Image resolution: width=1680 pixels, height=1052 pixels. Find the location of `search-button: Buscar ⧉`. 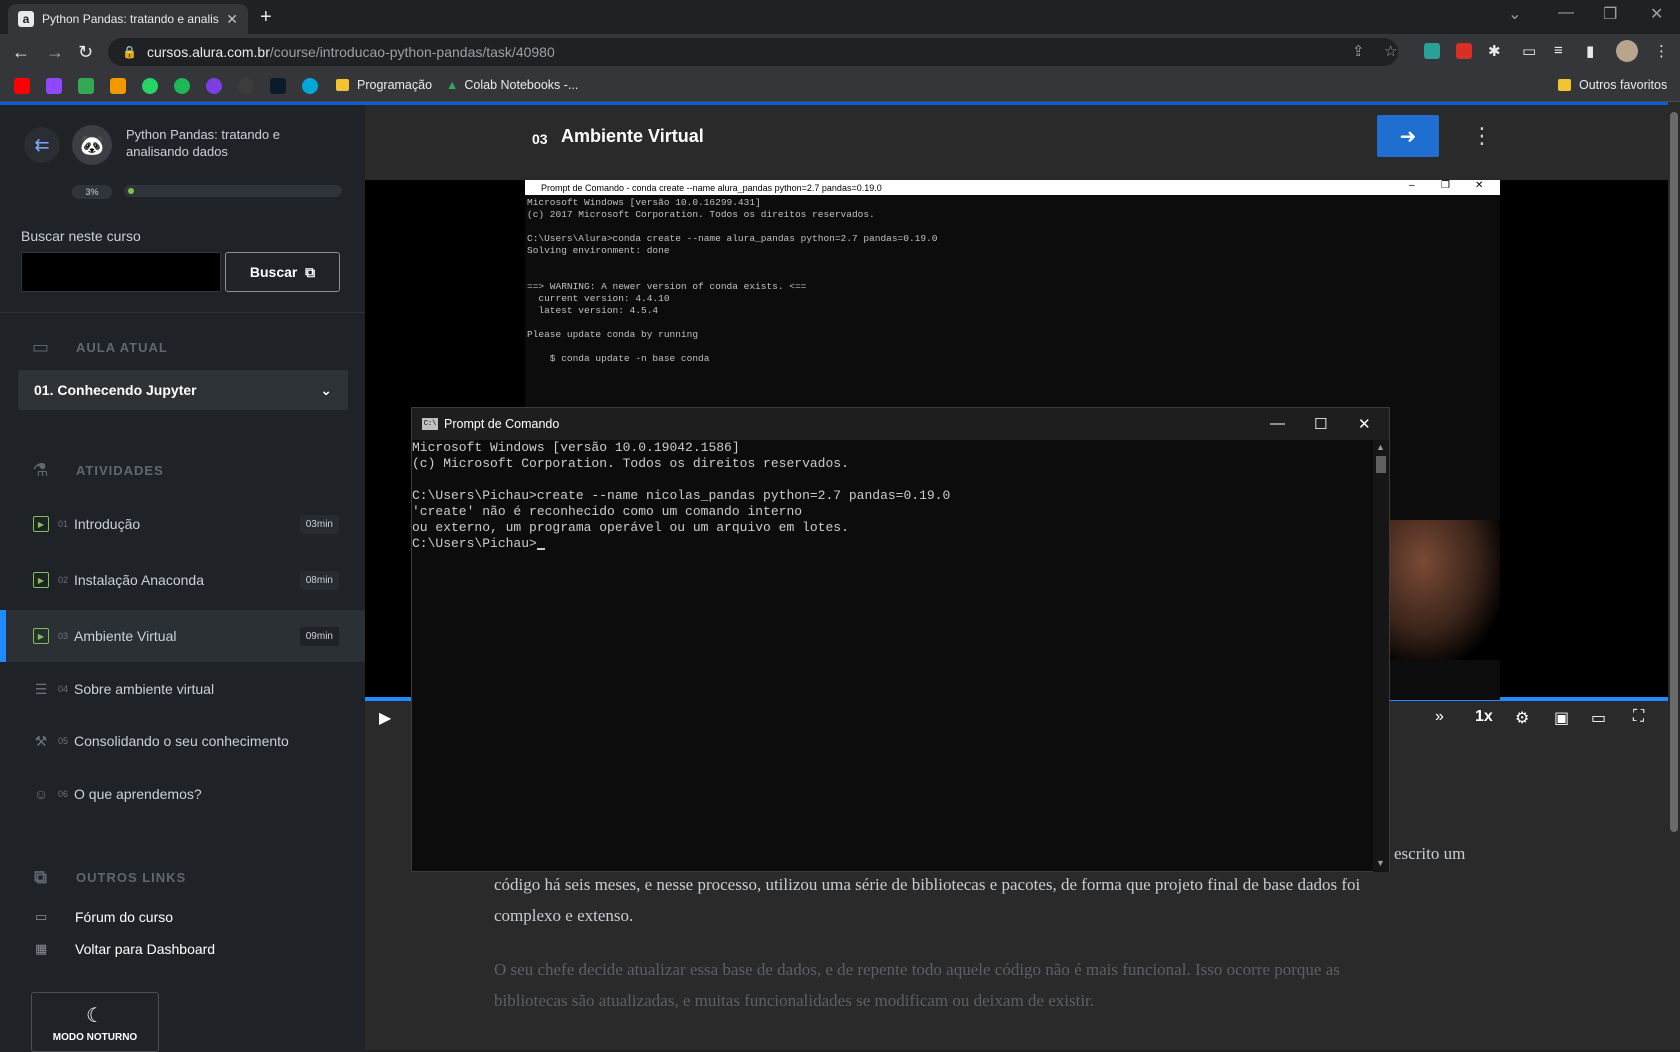

search-button: Buscar ⧉ is located at coordinates (282, 272).